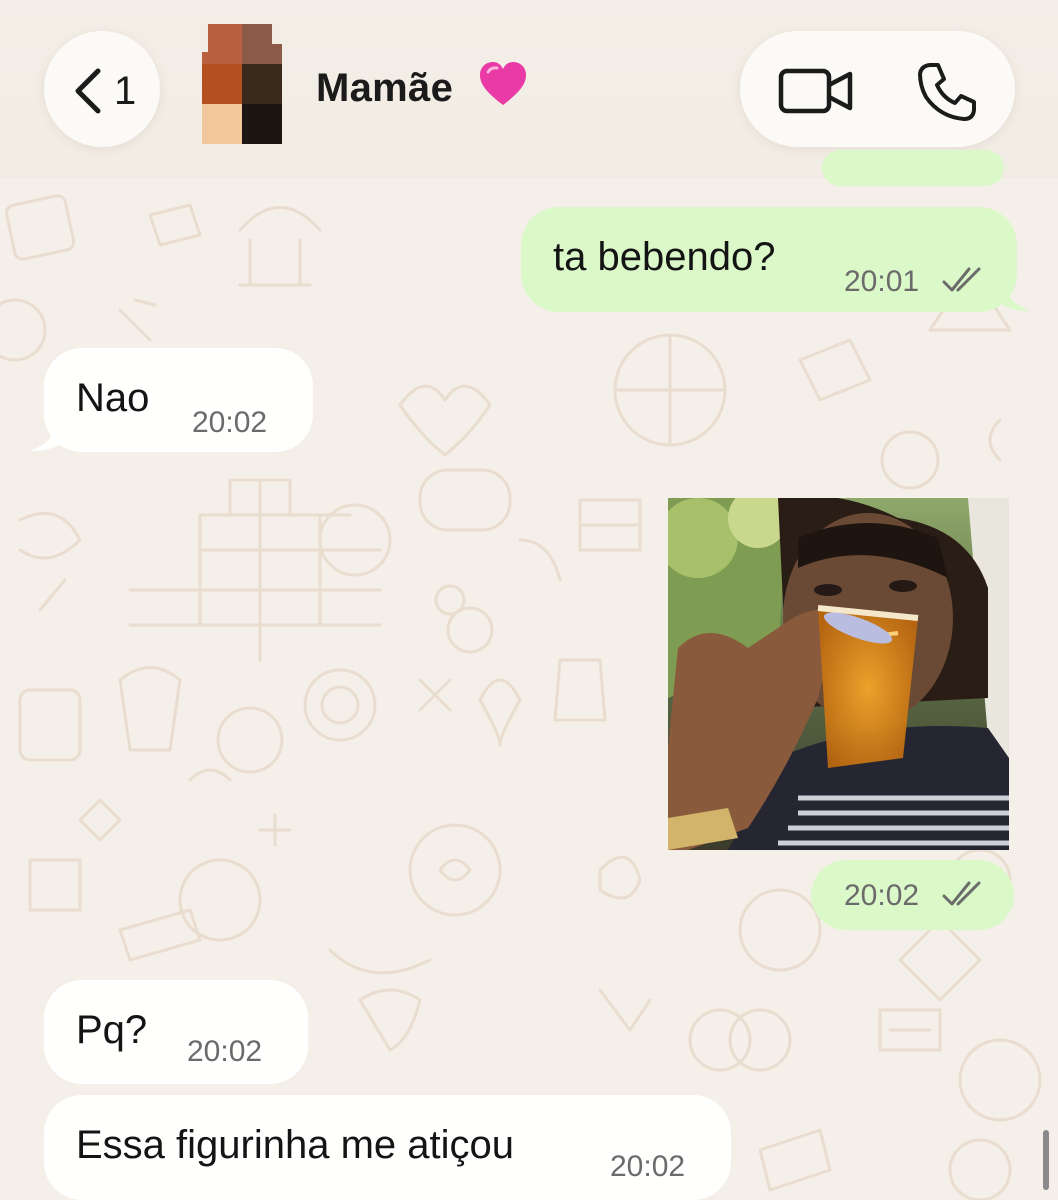 This screenshot has height=1200, width=1058. I want to click on contact-name: Mamãe, so click(384, 88).